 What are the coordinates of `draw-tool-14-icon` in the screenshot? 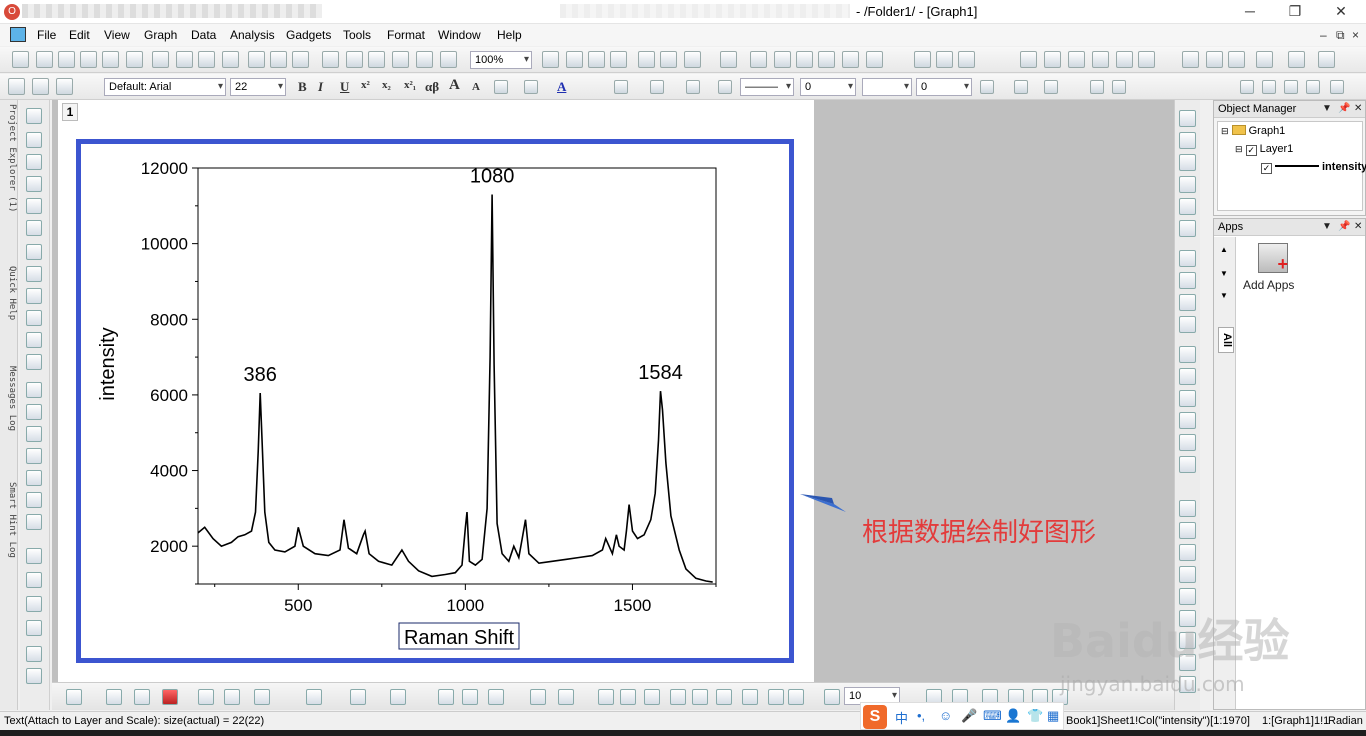 It's located at (34, 412).